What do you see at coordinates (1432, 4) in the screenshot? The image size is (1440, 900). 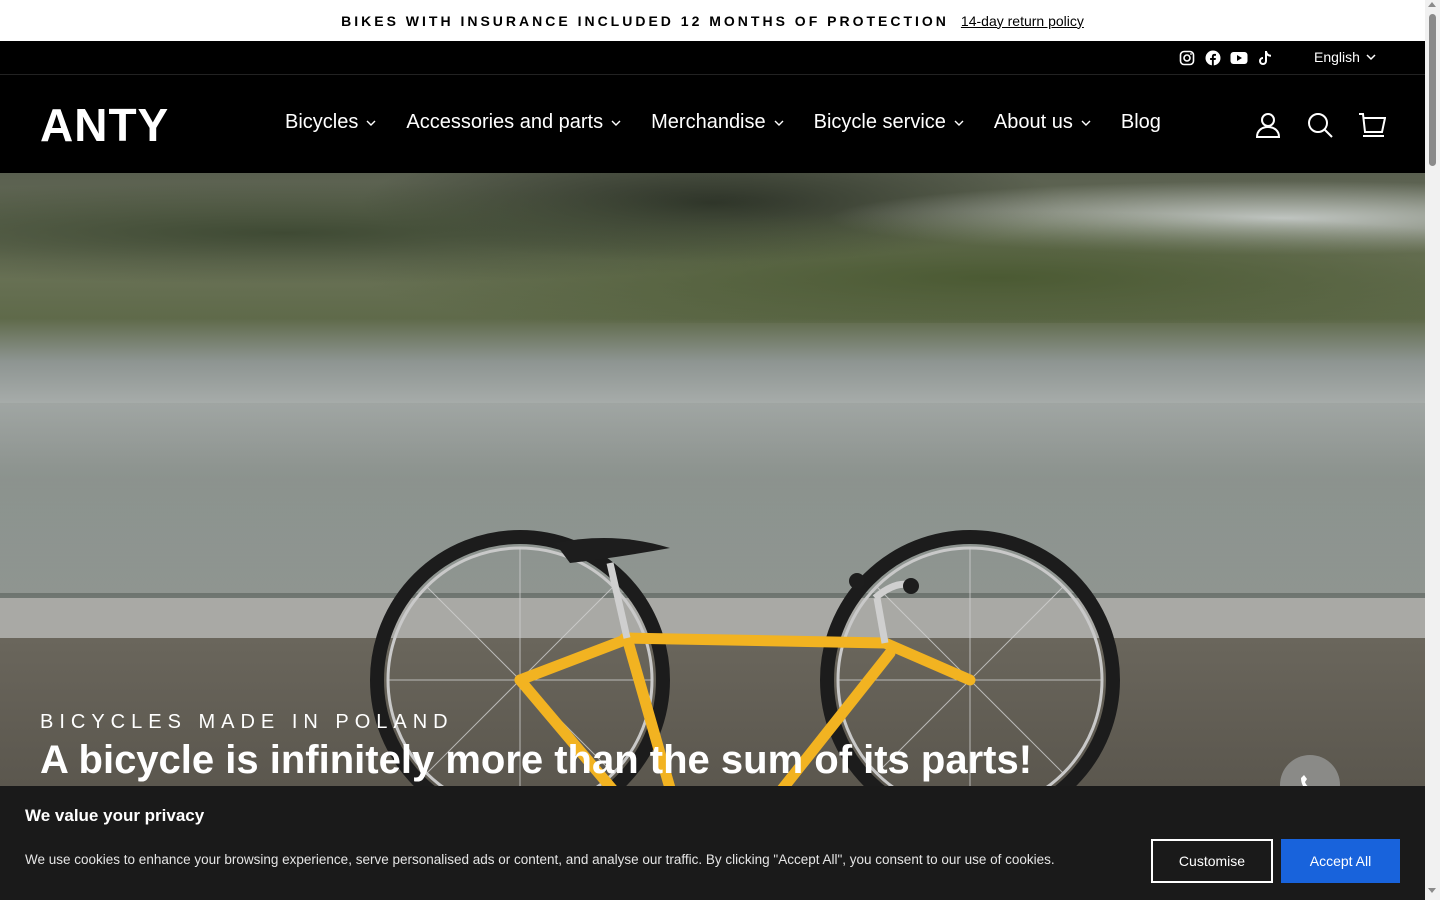 I see `scroll-up-arrow-icon` at bounding box center [1432, 4].